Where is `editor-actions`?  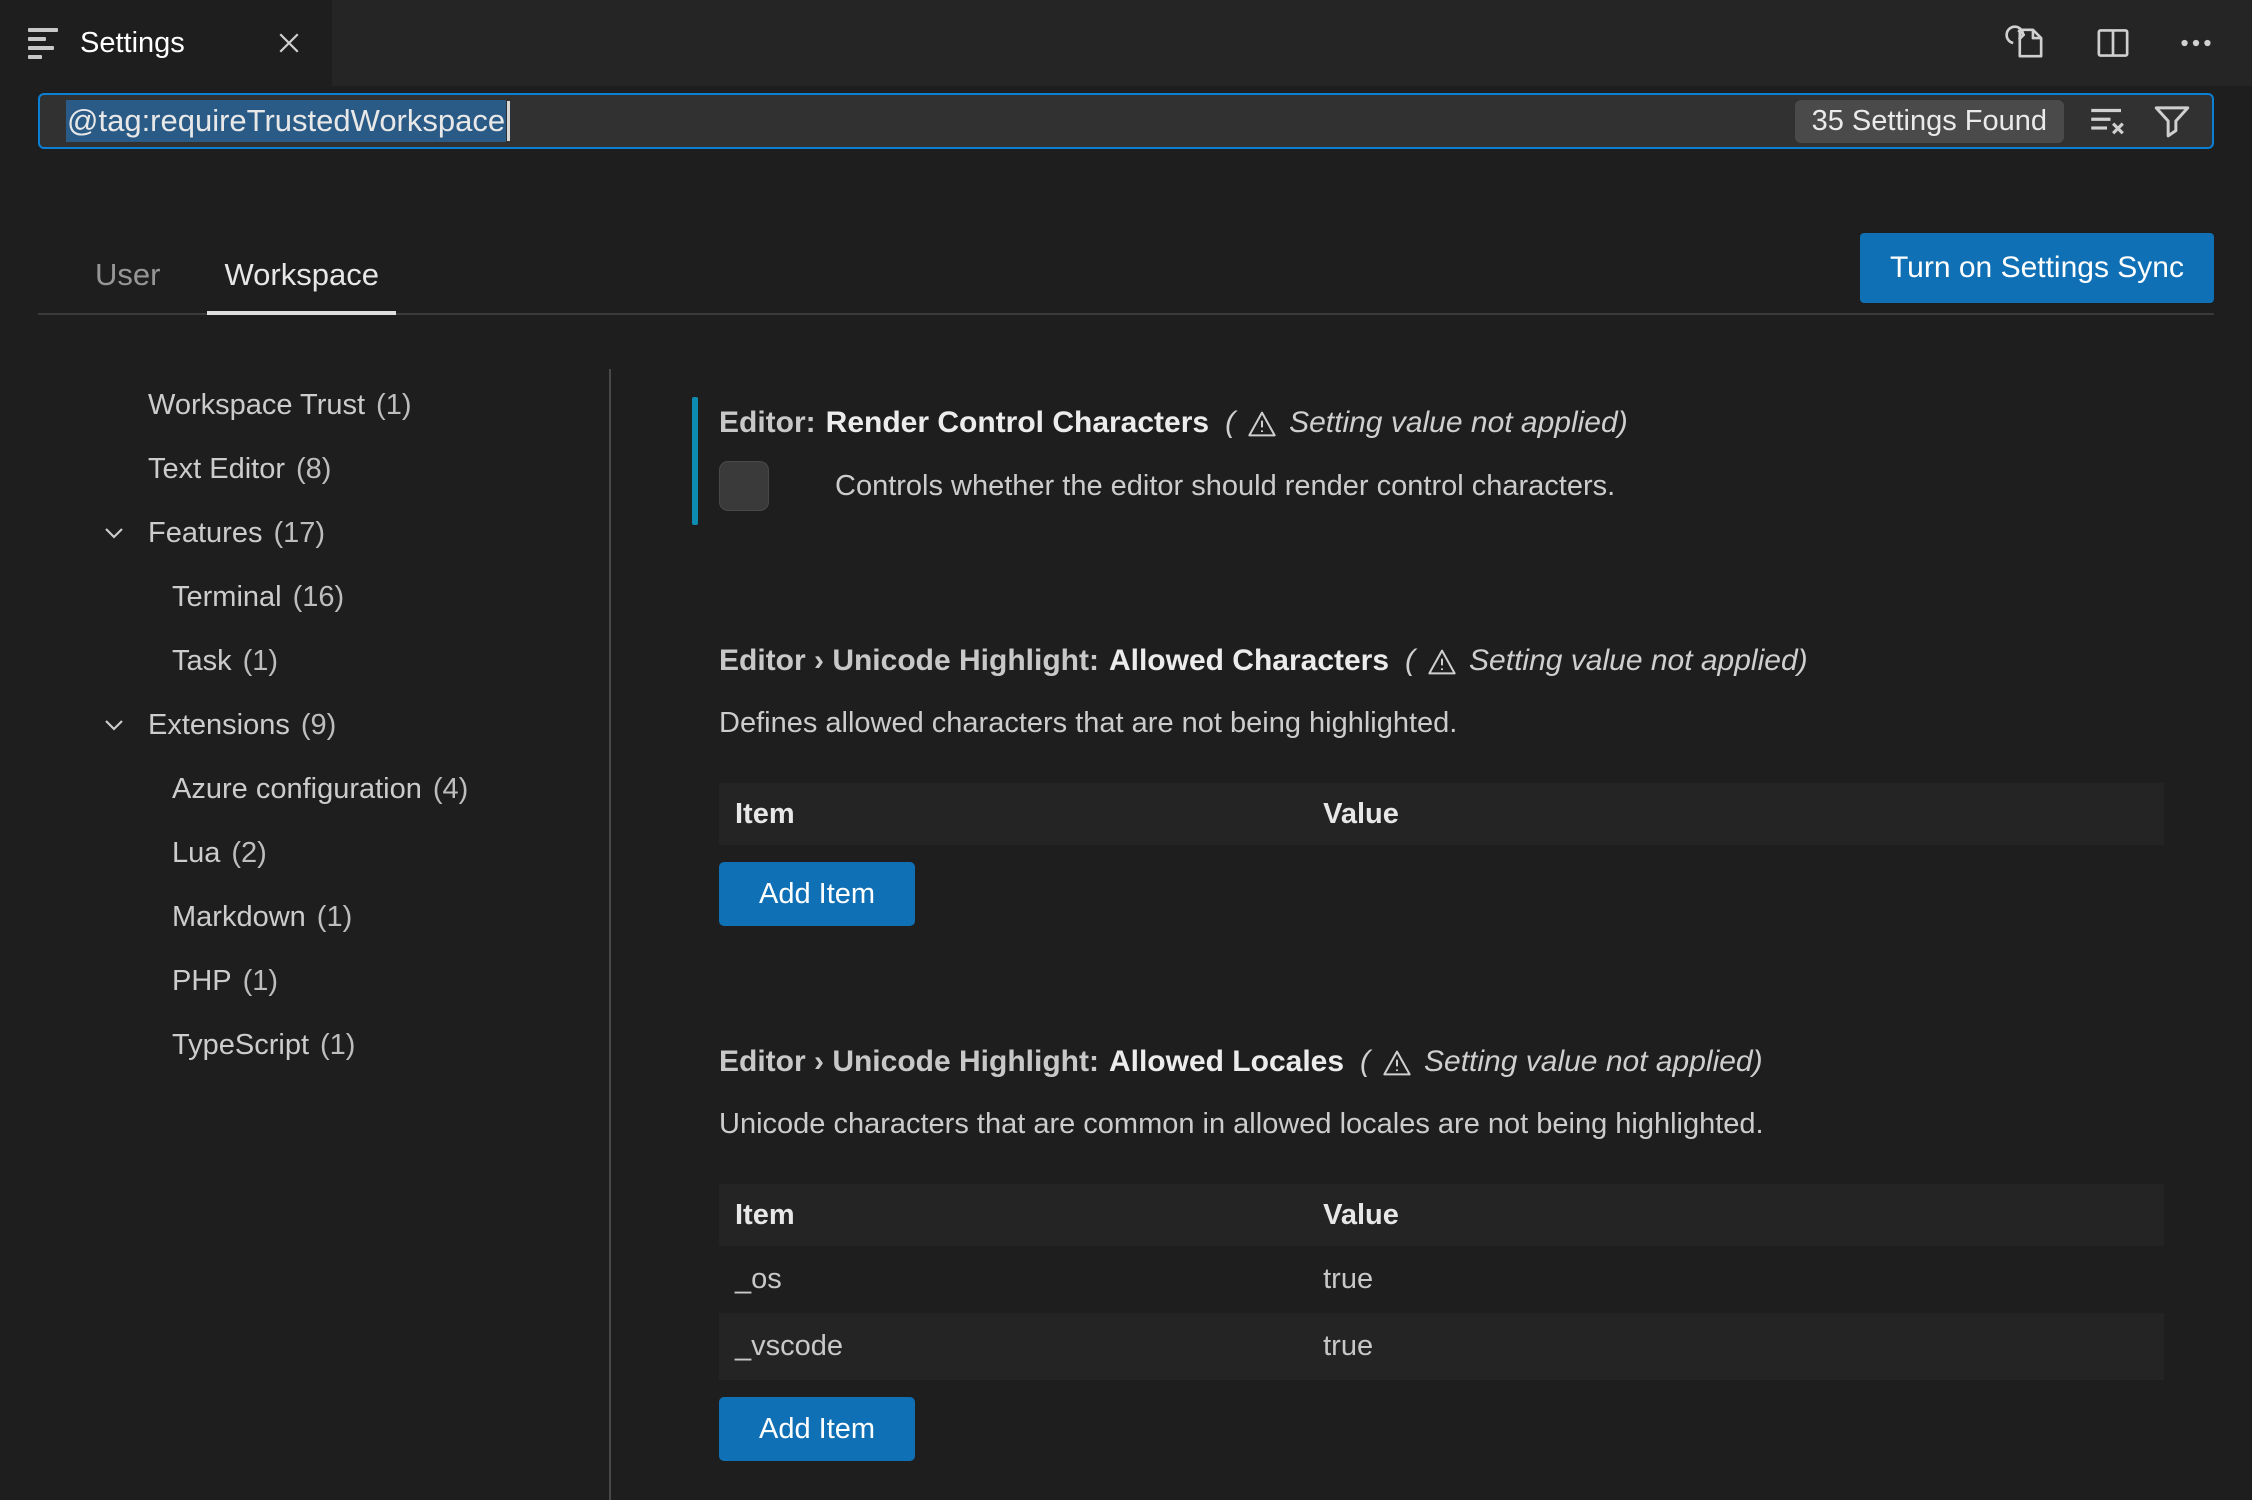
editor-actions is located at coordinates (2128, 43).